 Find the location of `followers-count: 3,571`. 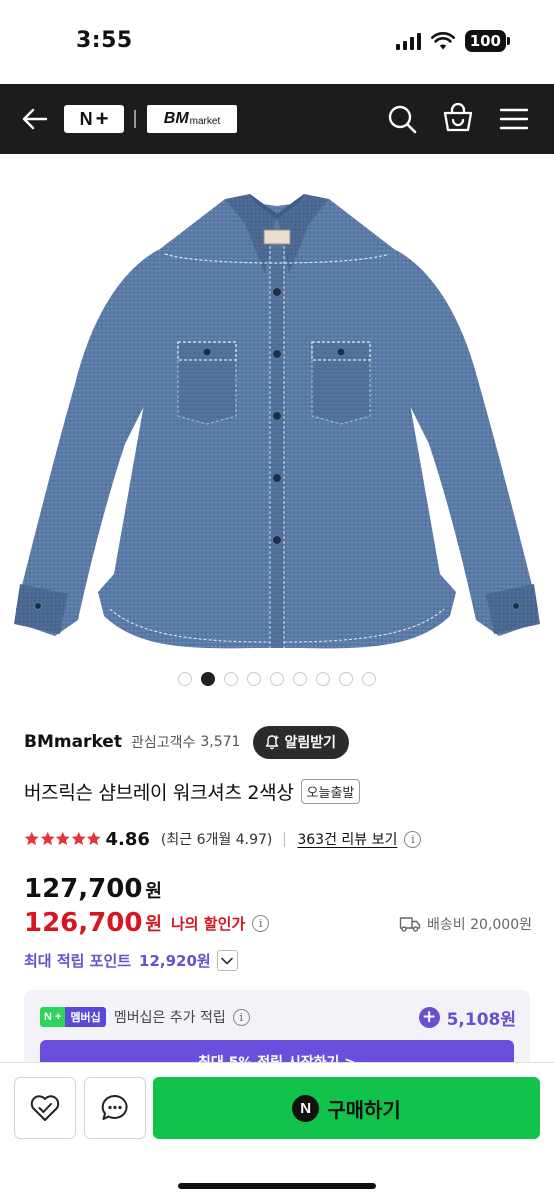

followers-count: 3,571 is located at coordinates (220, 742).